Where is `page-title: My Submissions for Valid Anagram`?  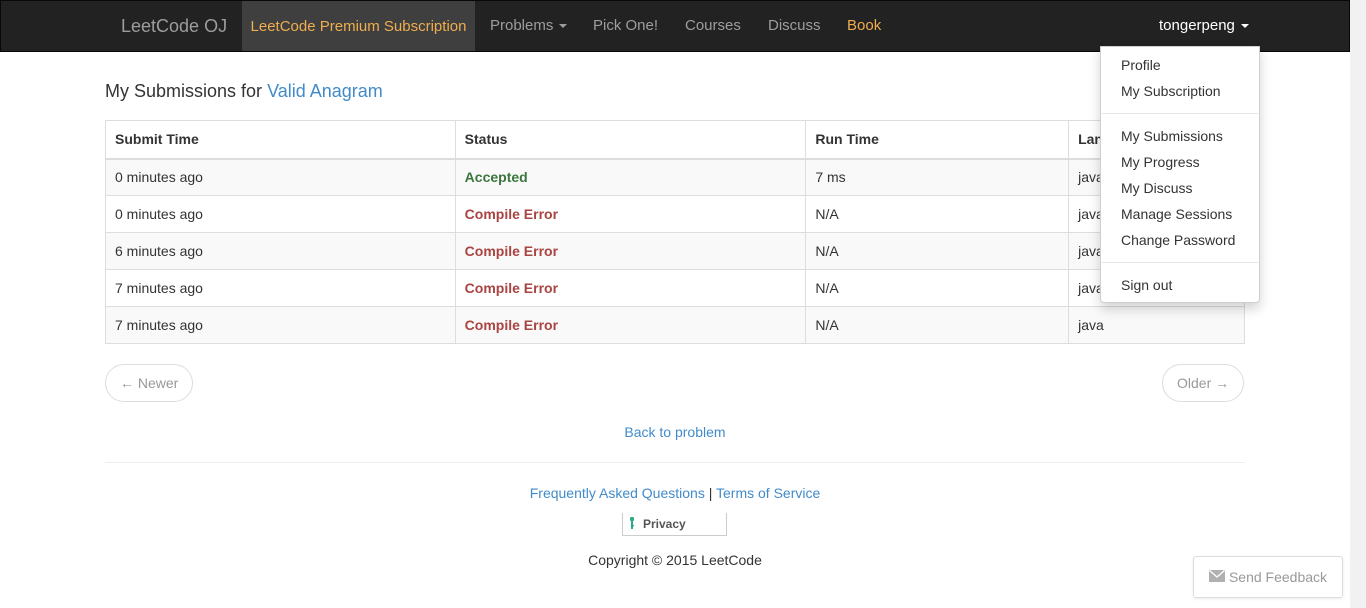 page-title: My Submissions for Valid Anagram is located at coordinates (244, 91).